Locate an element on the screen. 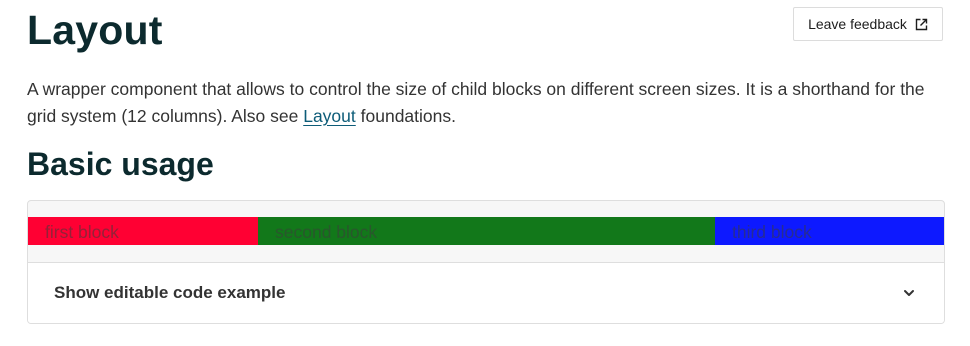 The width and height of the screenshot is (970, 346). layout-foundations-link: Layout is located at coordinates (329, 116).